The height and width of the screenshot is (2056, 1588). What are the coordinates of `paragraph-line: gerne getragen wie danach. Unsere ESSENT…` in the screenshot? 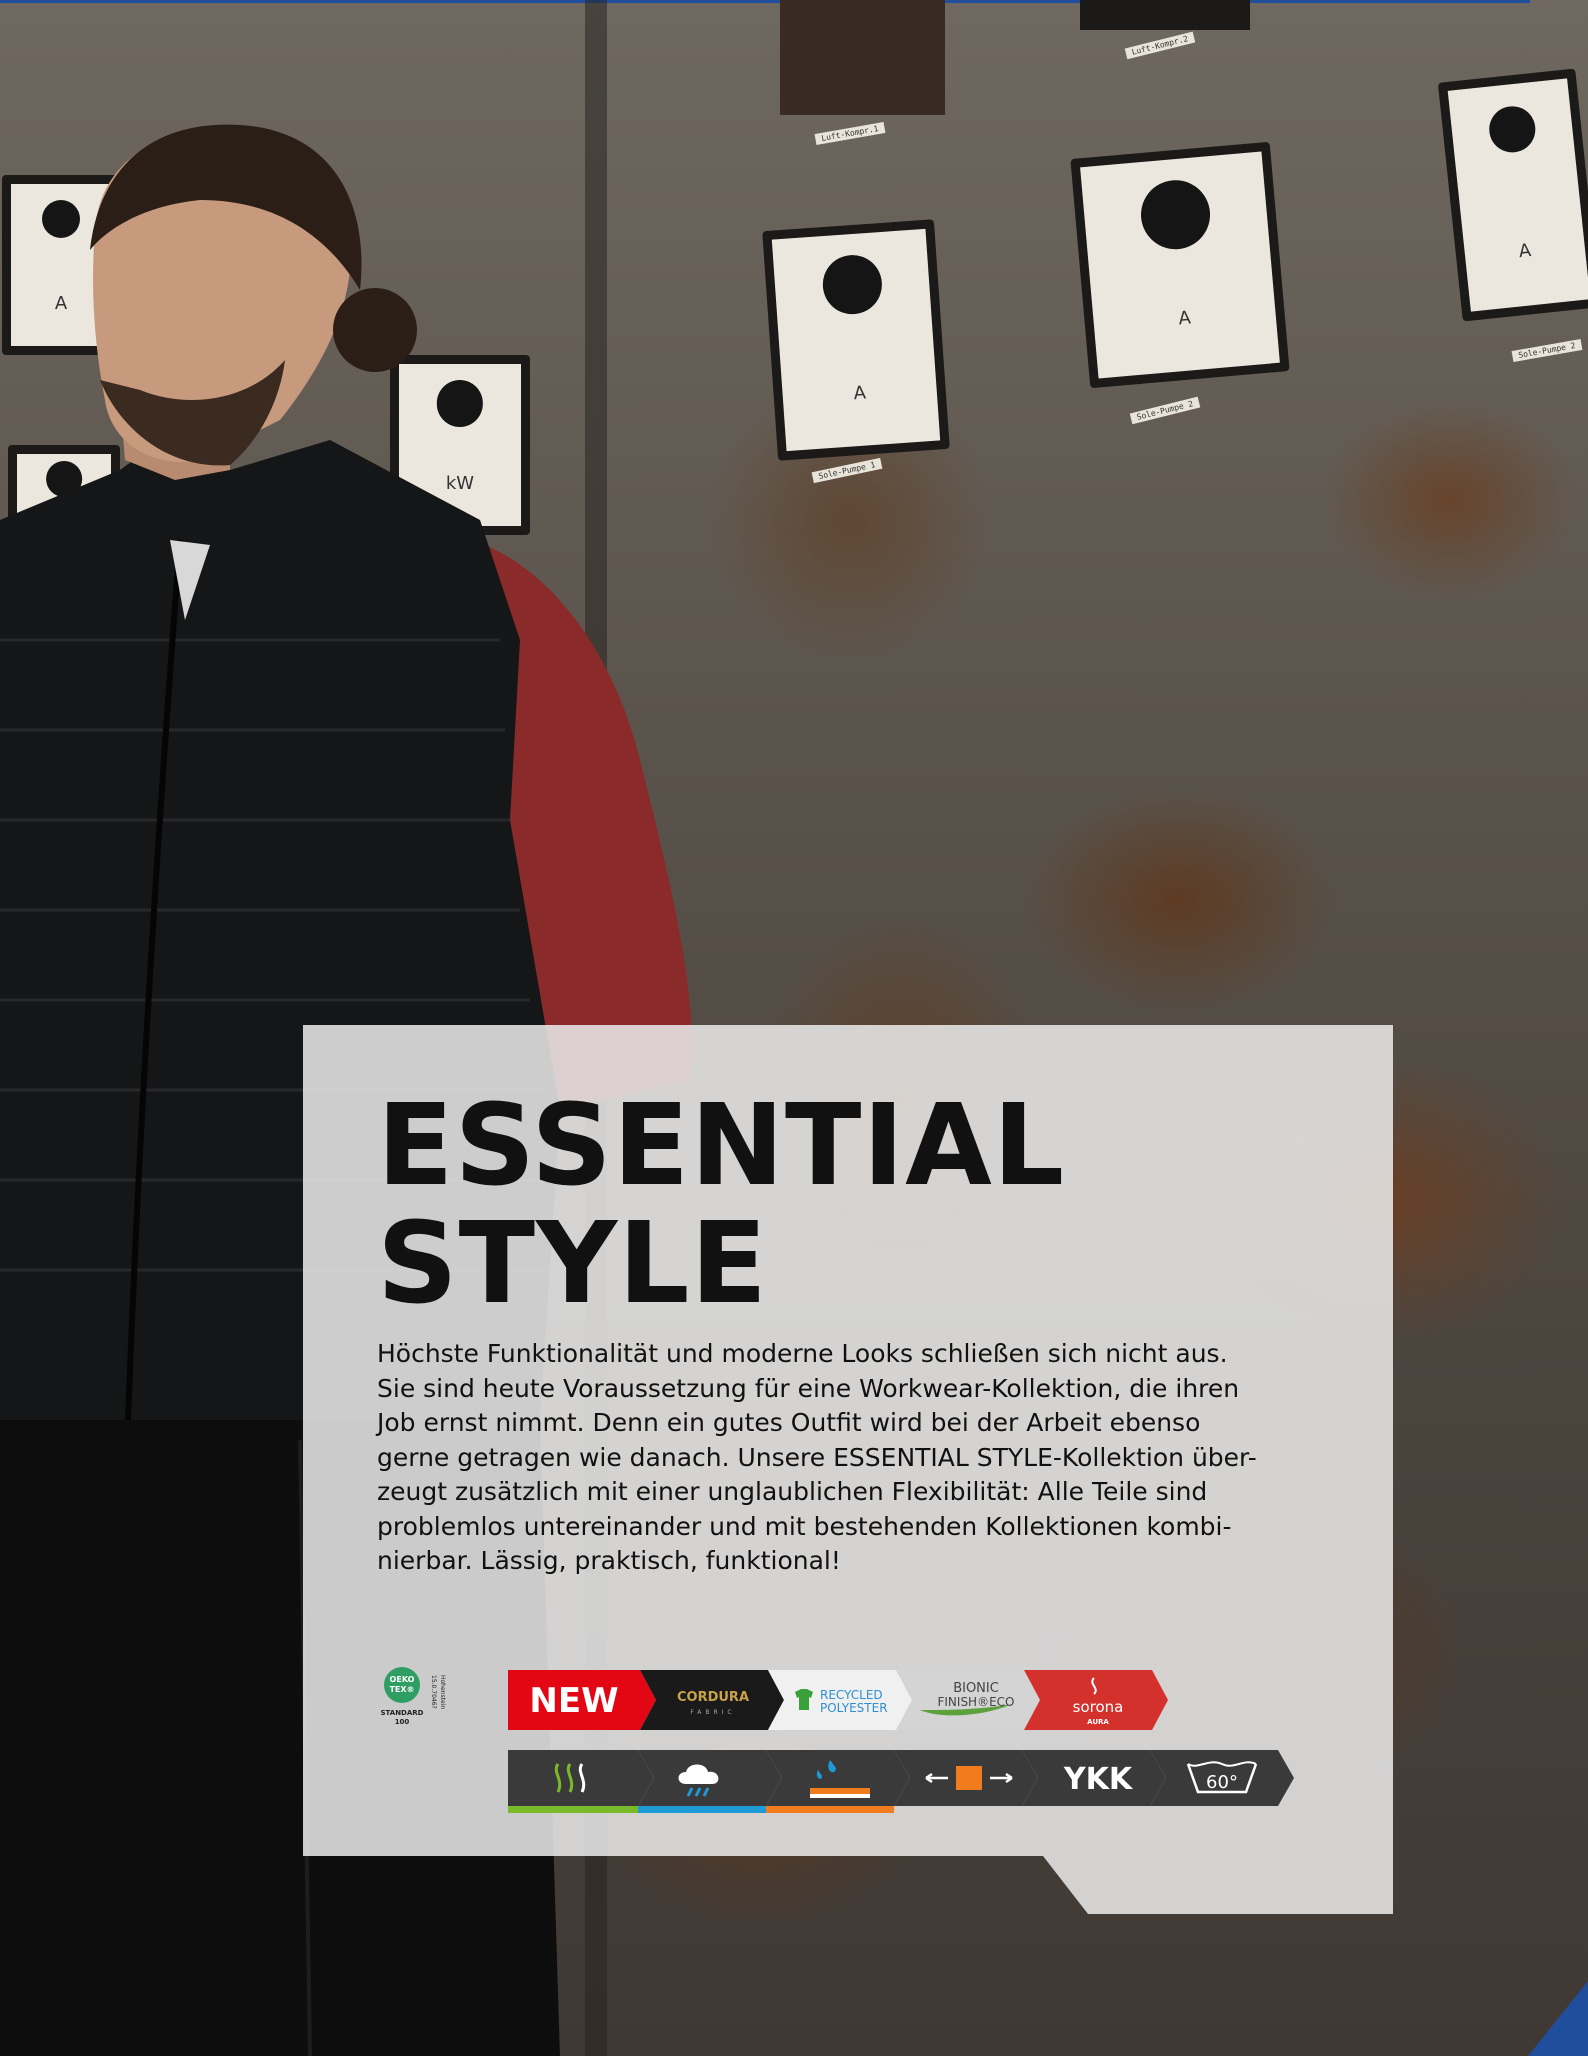 It's located at (817, 1457).